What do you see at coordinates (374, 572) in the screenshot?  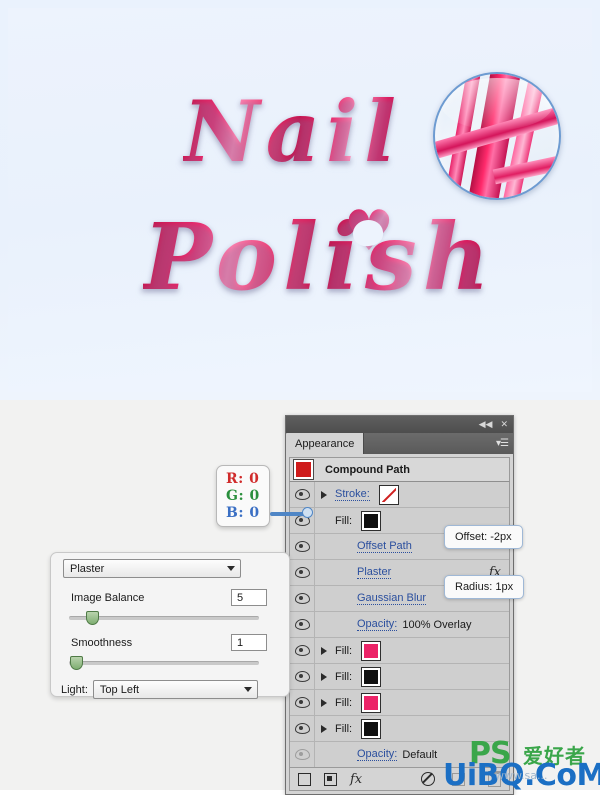 I see `row-label-plaster: Plaster` at bounding box center [374, 572].